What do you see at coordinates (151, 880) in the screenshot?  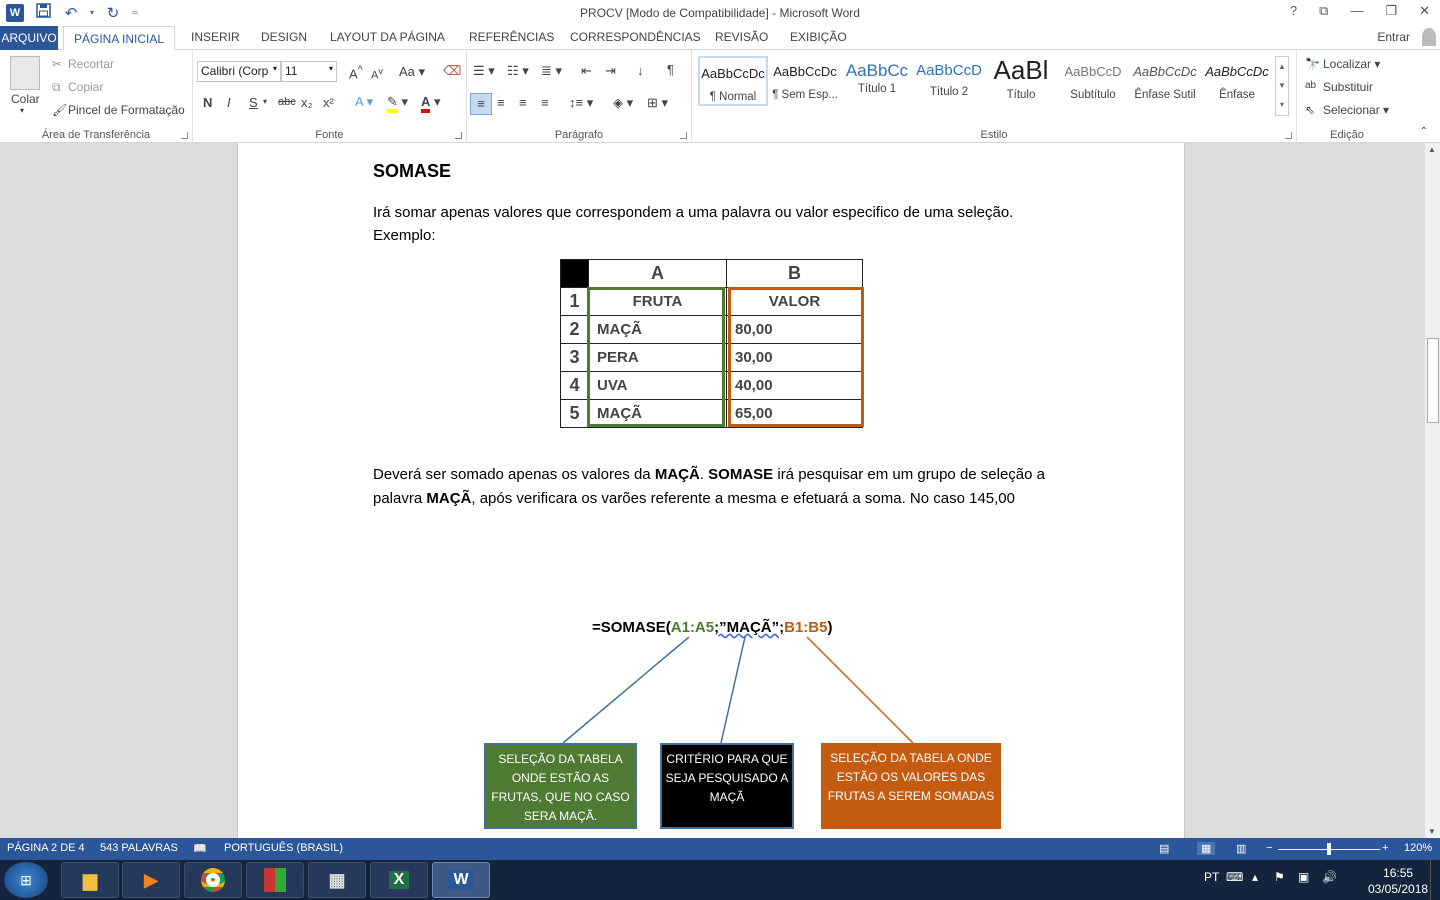 I see `media-player-taskbar-icon: ▶` at bounding box center [151, 880].